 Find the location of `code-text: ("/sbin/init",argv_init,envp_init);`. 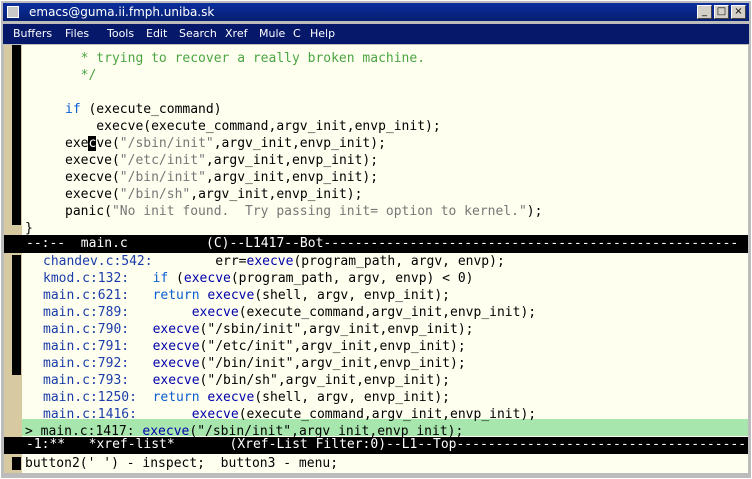

code-text: ("/sbin/init",argv_init,envp_init); is located at coordinates (336, 329).